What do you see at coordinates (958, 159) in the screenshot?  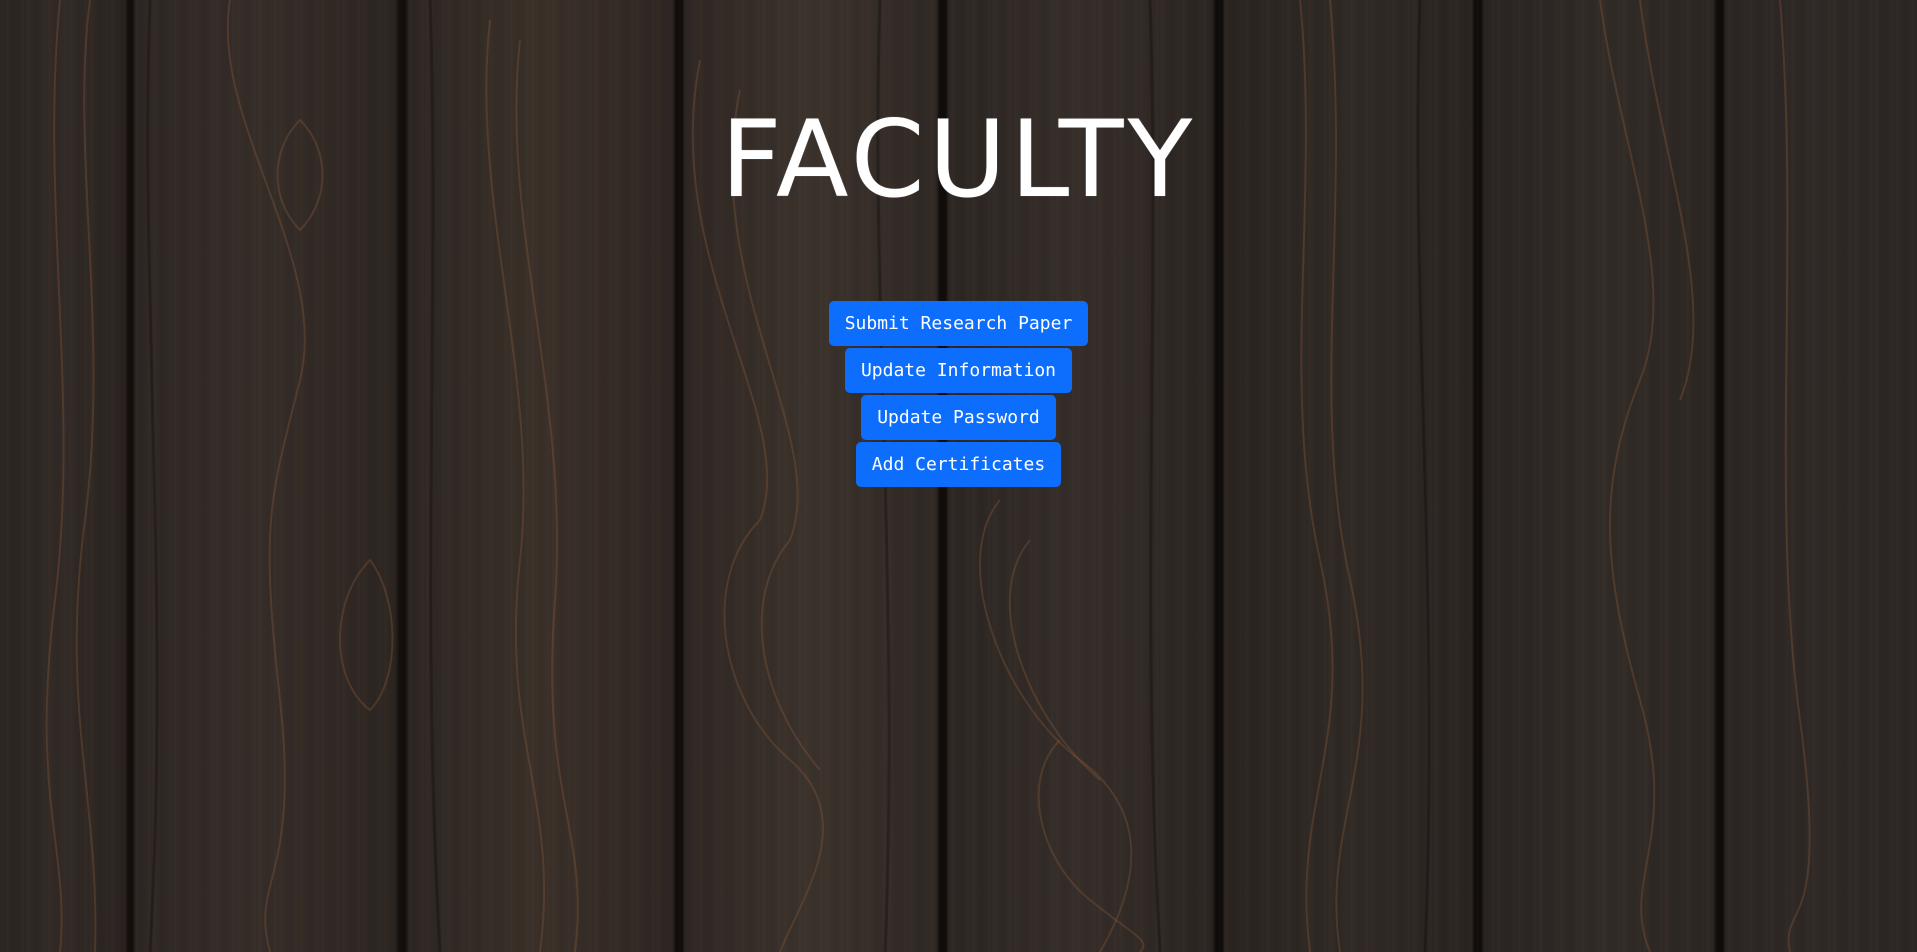 I see `page-title: FACULTY` at bounding box center [958, 159].